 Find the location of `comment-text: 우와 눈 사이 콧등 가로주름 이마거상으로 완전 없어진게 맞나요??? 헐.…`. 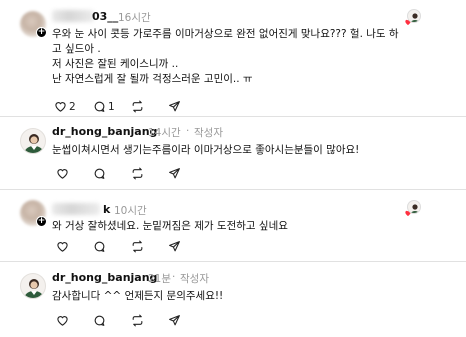

comment-text: 우와 눈 사이 콧등 가로주름 이마거상으로 완전 없어진게 맞나요??? 헐.… is located at coordinates (225, 57).